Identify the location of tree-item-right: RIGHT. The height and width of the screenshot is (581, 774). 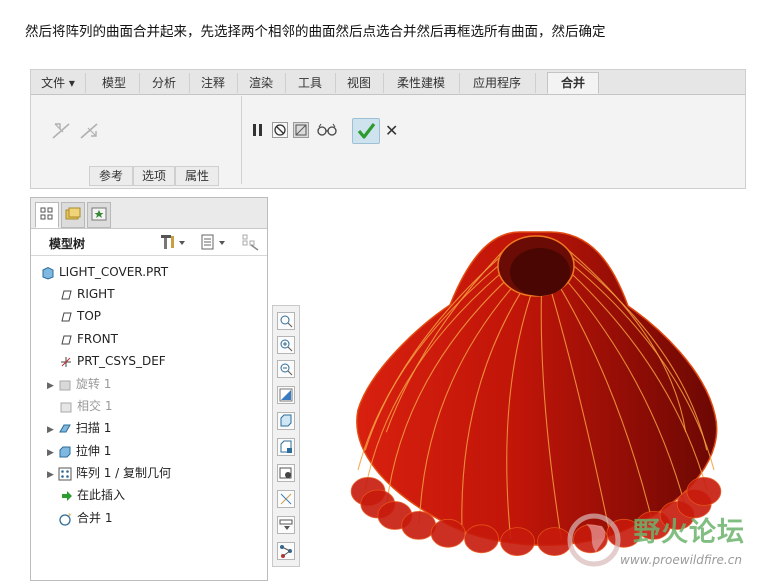
(87, 294).